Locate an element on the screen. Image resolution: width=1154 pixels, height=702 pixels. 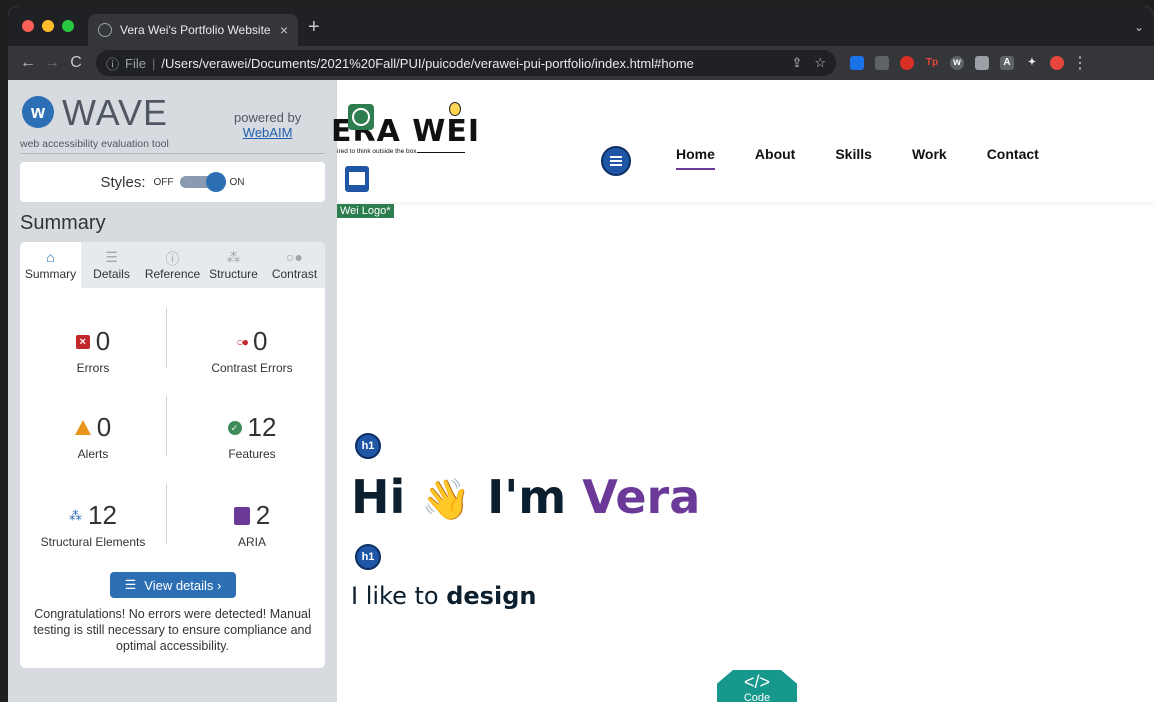
tab-reference: ⓘ Reference is located at coordinates (172, 265).